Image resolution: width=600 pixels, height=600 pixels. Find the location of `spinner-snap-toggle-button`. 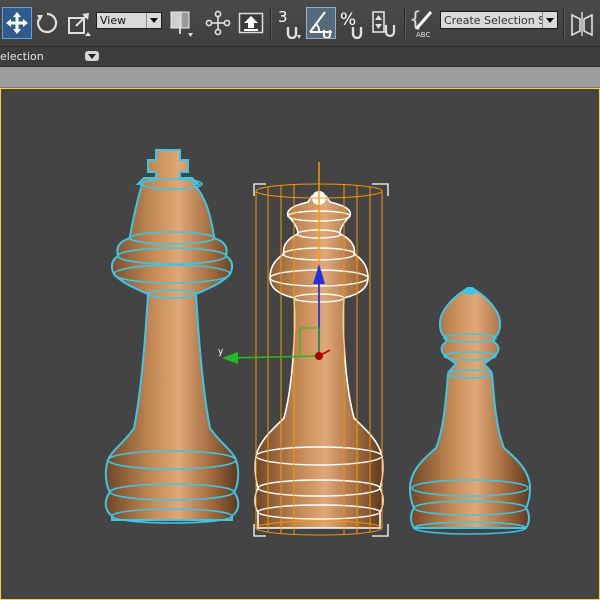

spinner-snap-toggle-button is located at coordinates (385, 23).